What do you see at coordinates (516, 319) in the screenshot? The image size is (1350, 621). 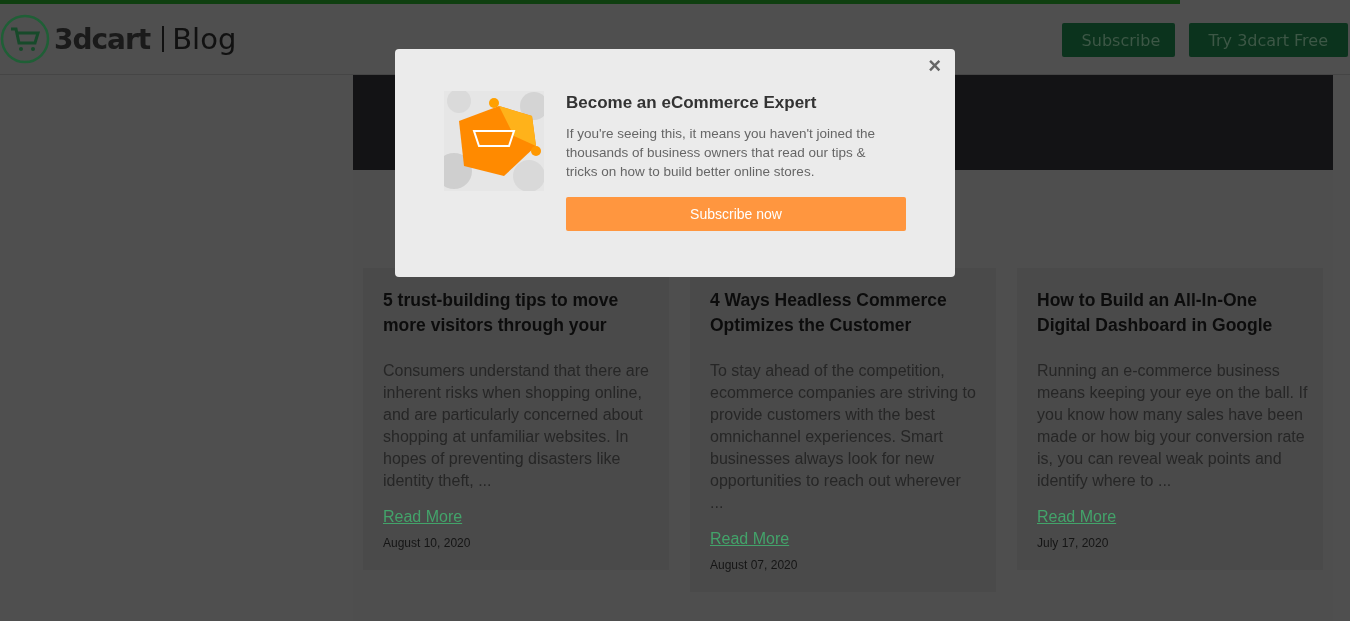 I see `post-title: 5 trust-building tips to move more visitors through your` at bounding box center [516, 319].